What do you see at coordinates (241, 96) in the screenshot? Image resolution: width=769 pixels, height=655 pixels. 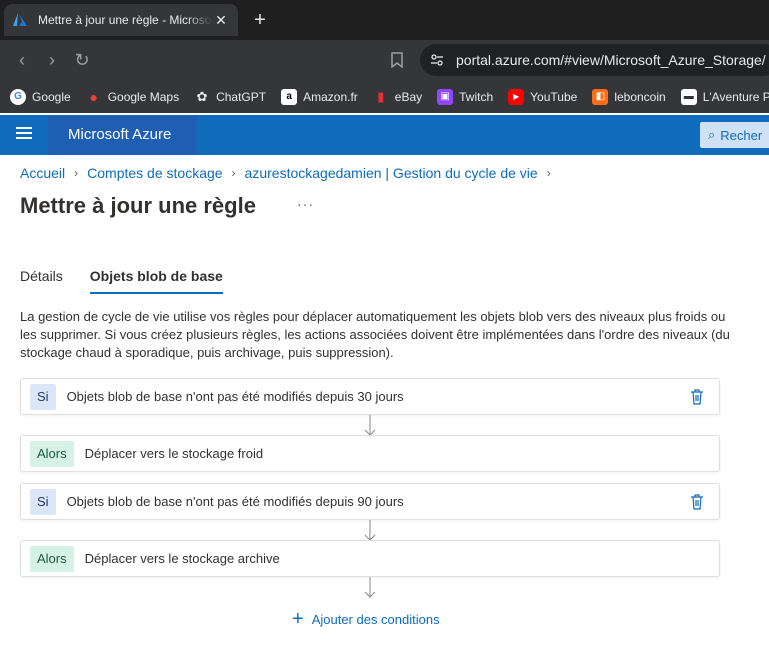 I see `bookmark-label: ChatGPT` at bounding box center [241, 96].